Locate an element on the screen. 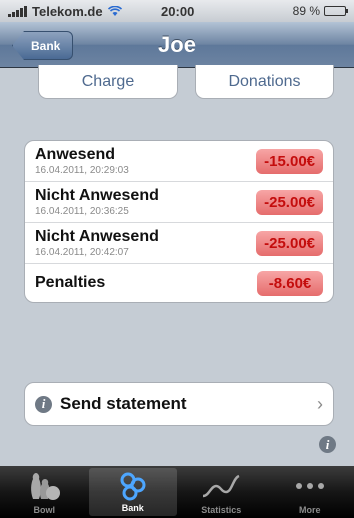 The width and height of the screenshot is (354, 518). status-time: 20:00 is located at coordinates (178, 11).